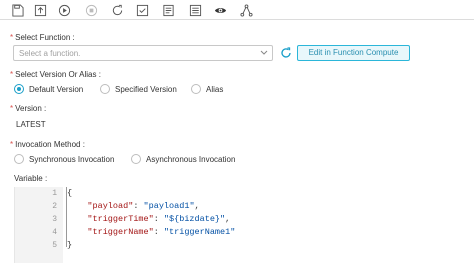 The height and width of the screenshot is (263, 474). Describe the element at coordinates (120, 232) in the screenshot. I see `json-key: "triggerName"` at that location.